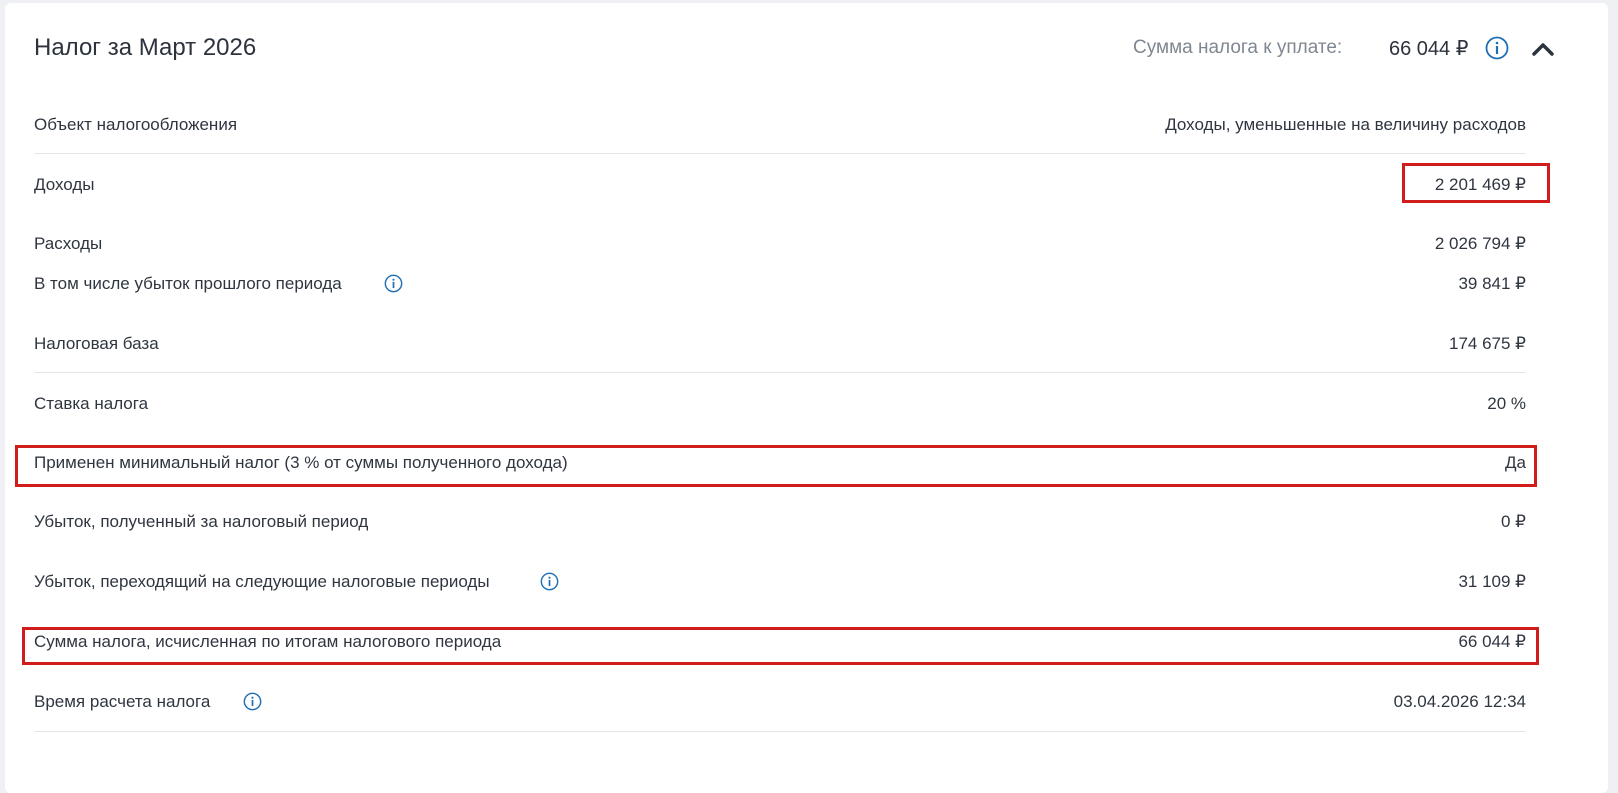 Image resolution: width=1618 pixels, height=793 pixels. Describe the element at coordinates (1345, 124) in the screenshot. I see `row-value: Доходы, уменьшенные на величину расходов` at that location.